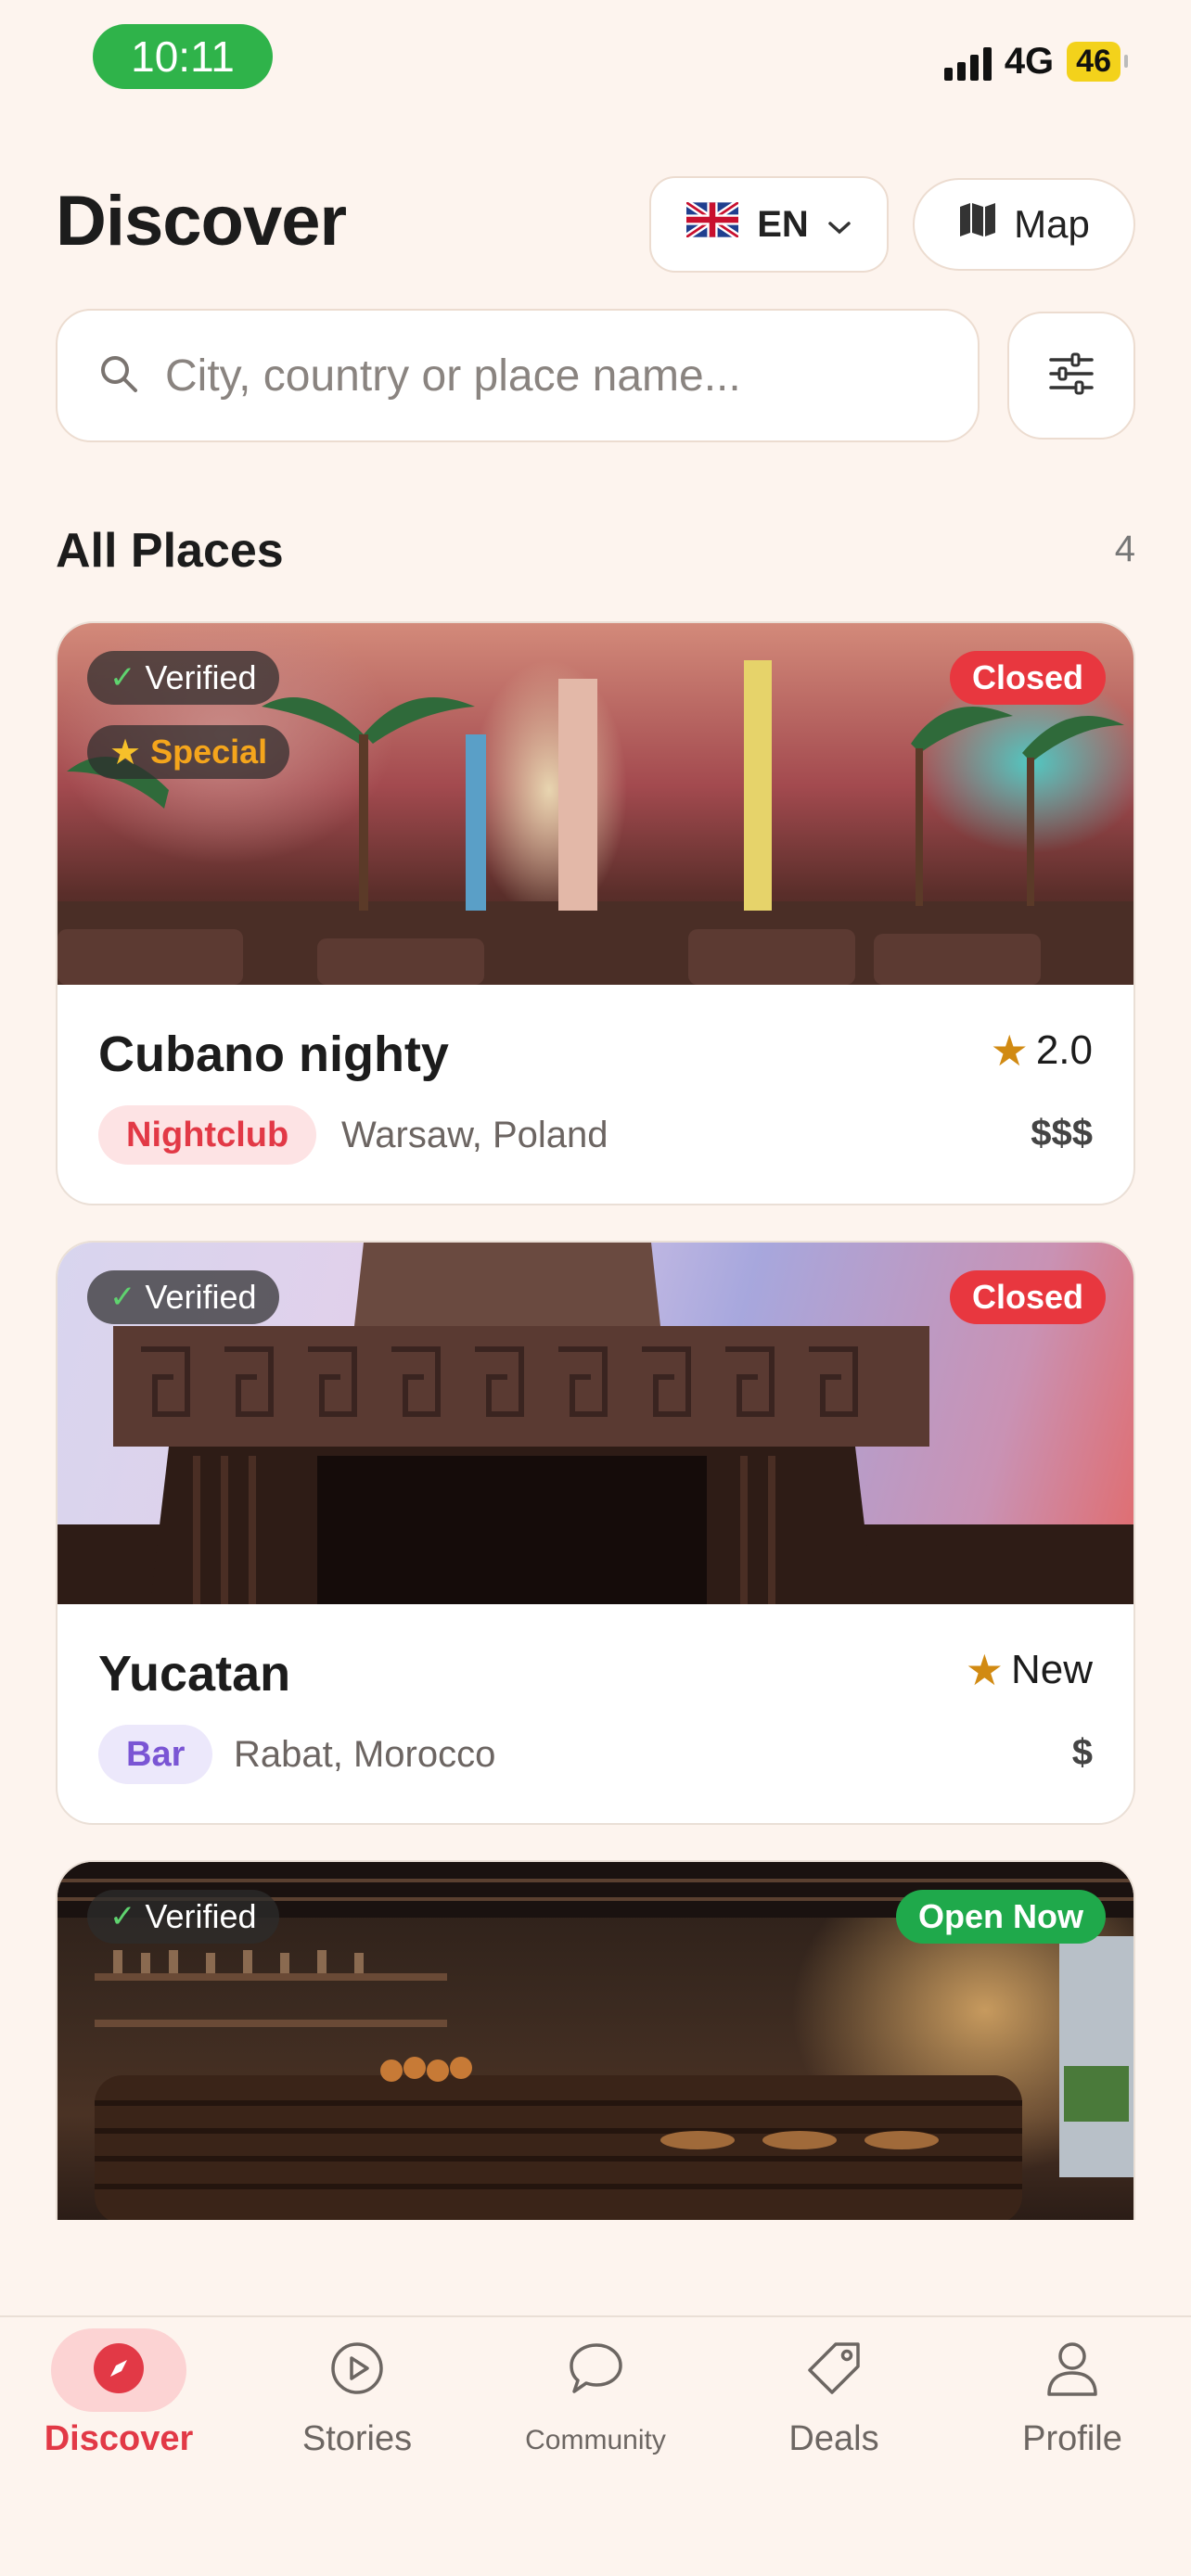  I want to click on compass-icon, so click(119, 2370).